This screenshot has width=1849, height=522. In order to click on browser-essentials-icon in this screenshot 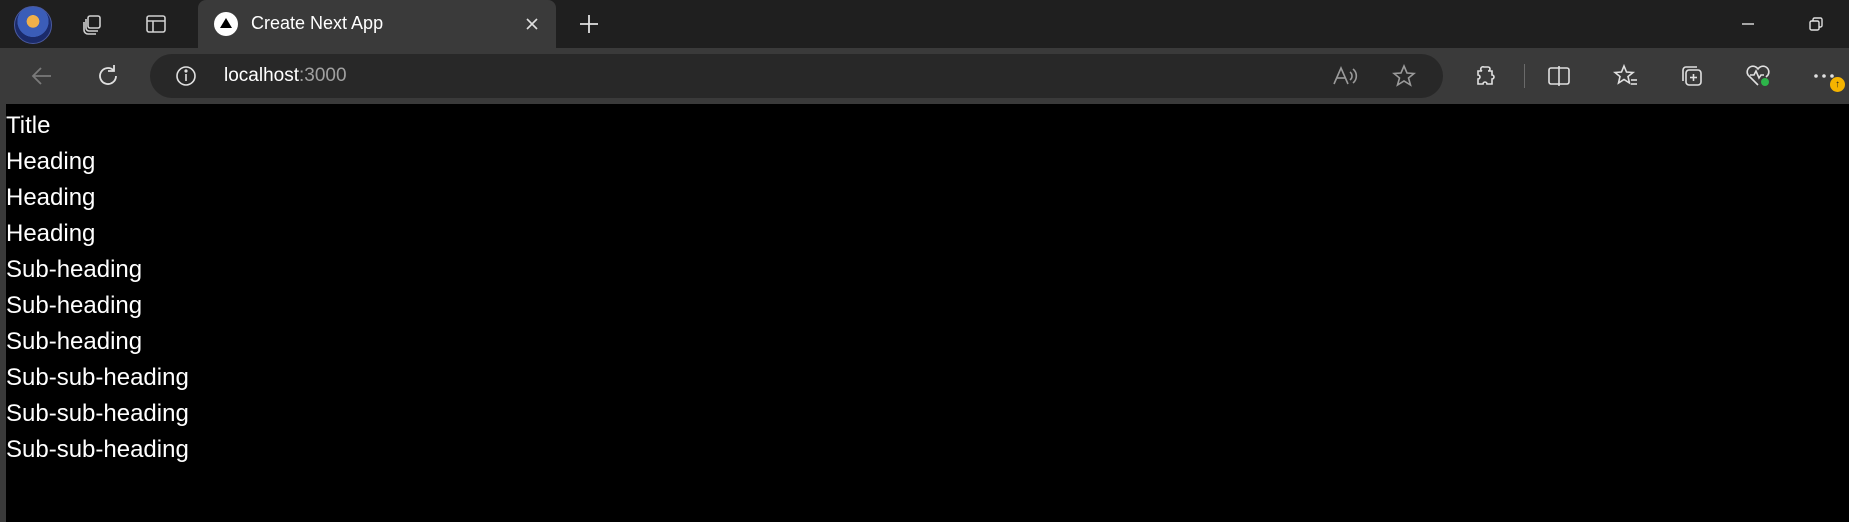, I will do `click(1758, 76)`.